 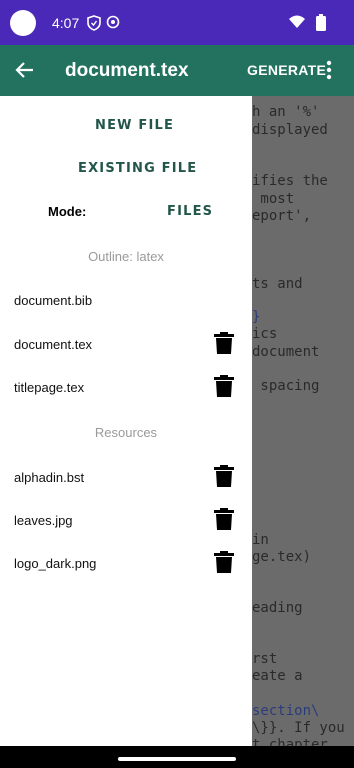 What do you see at coordinates (282, 557) in the screenshot?
I see `editor-line: ge.tex)` at bounding box center [282, 557].